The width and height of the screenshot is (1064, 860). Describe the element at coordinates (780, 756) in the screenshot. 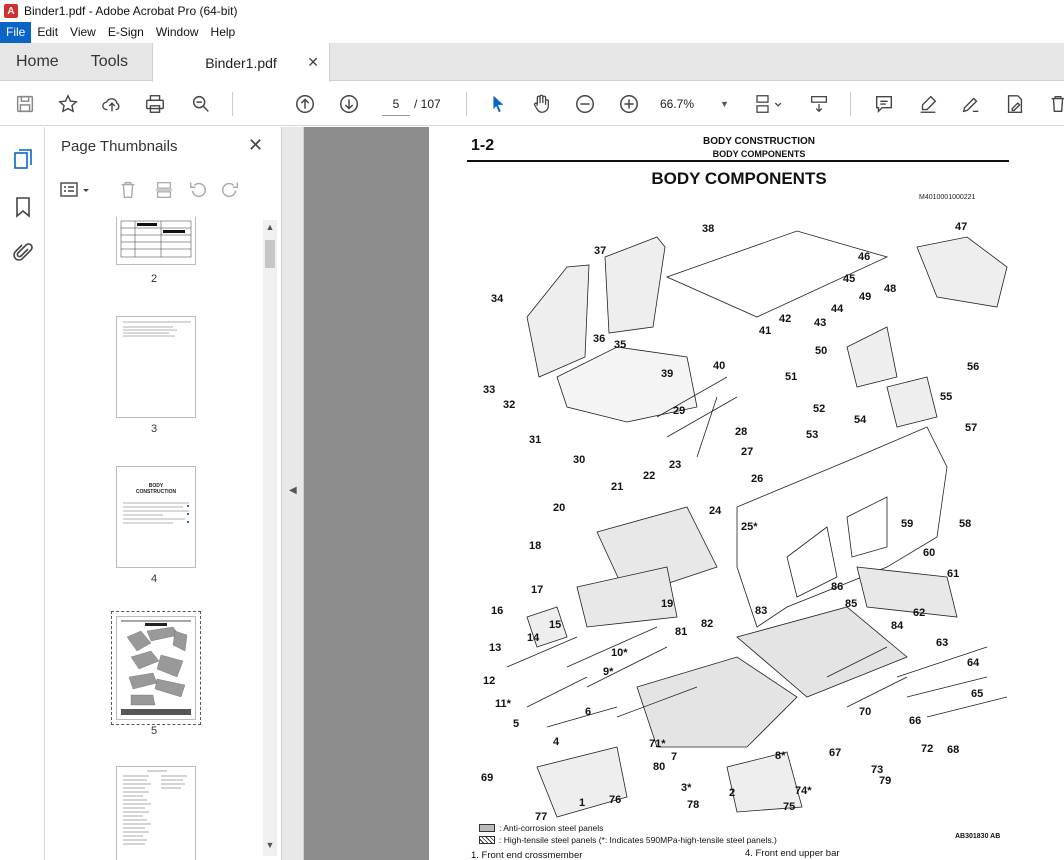

I see `callout-8-star: 8*` at that location.